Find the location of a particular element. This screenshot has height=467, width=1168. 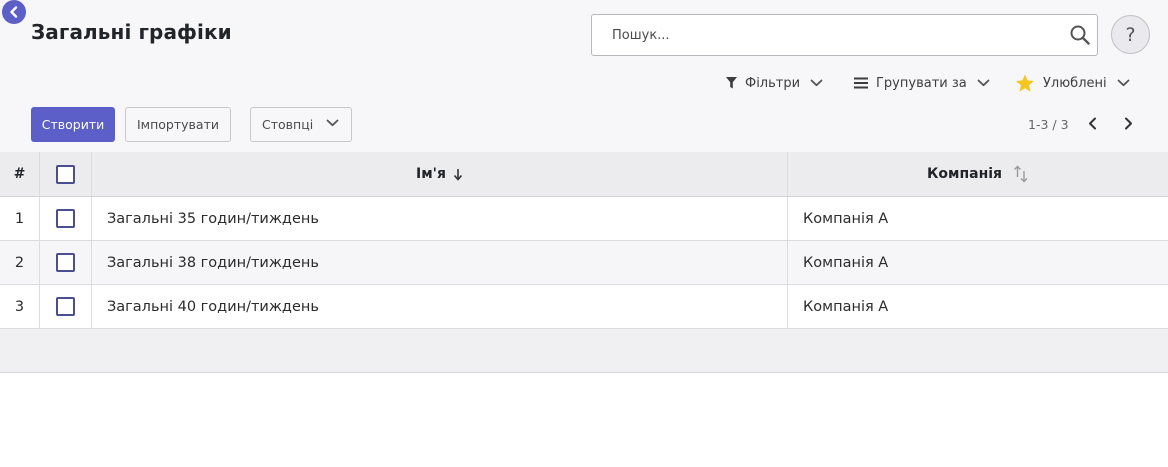

column-header-number: # is located at coordinates (20, 174).